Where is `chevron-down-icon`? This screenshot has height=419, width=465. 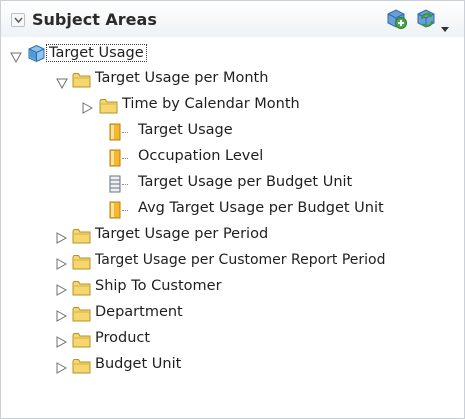 chevron-down-icon is located at coordinates (18, 20).